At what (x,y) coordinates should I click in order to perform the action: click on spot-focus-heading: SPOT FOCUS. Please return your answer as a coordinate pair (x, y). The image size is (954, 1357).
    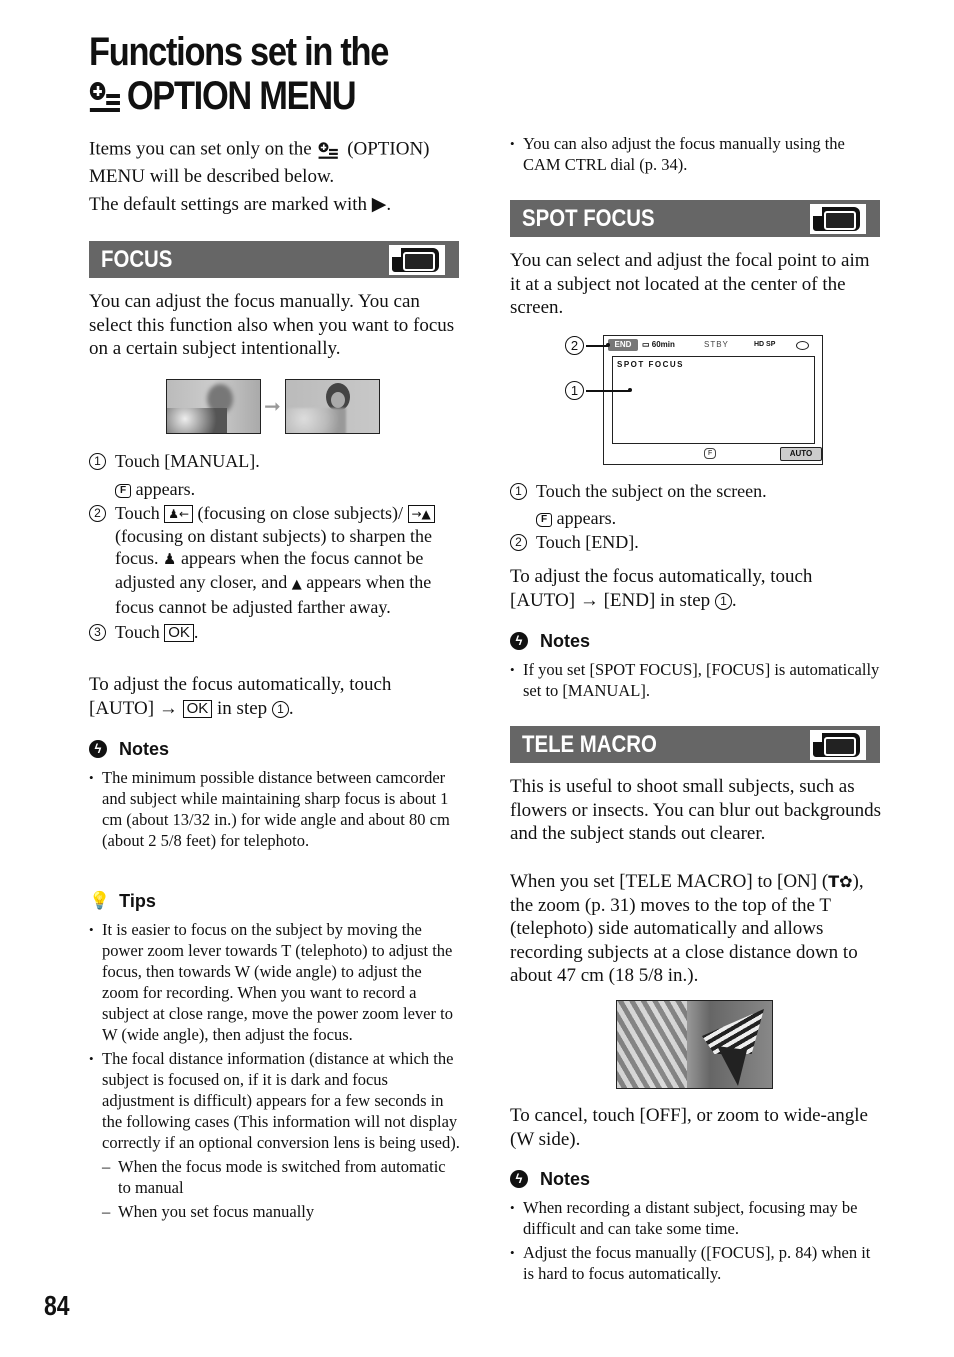
    Looking at the image, I should click on (588, 218).